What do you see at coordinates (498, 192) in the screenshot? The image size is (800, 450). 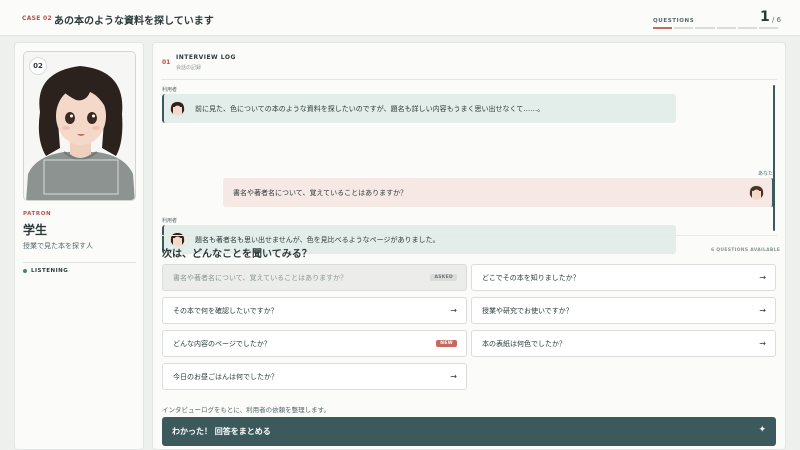 I see `chat-message-user: 書名や著者名について、覚えていることはありますか？` at bounding box center [498, 192].